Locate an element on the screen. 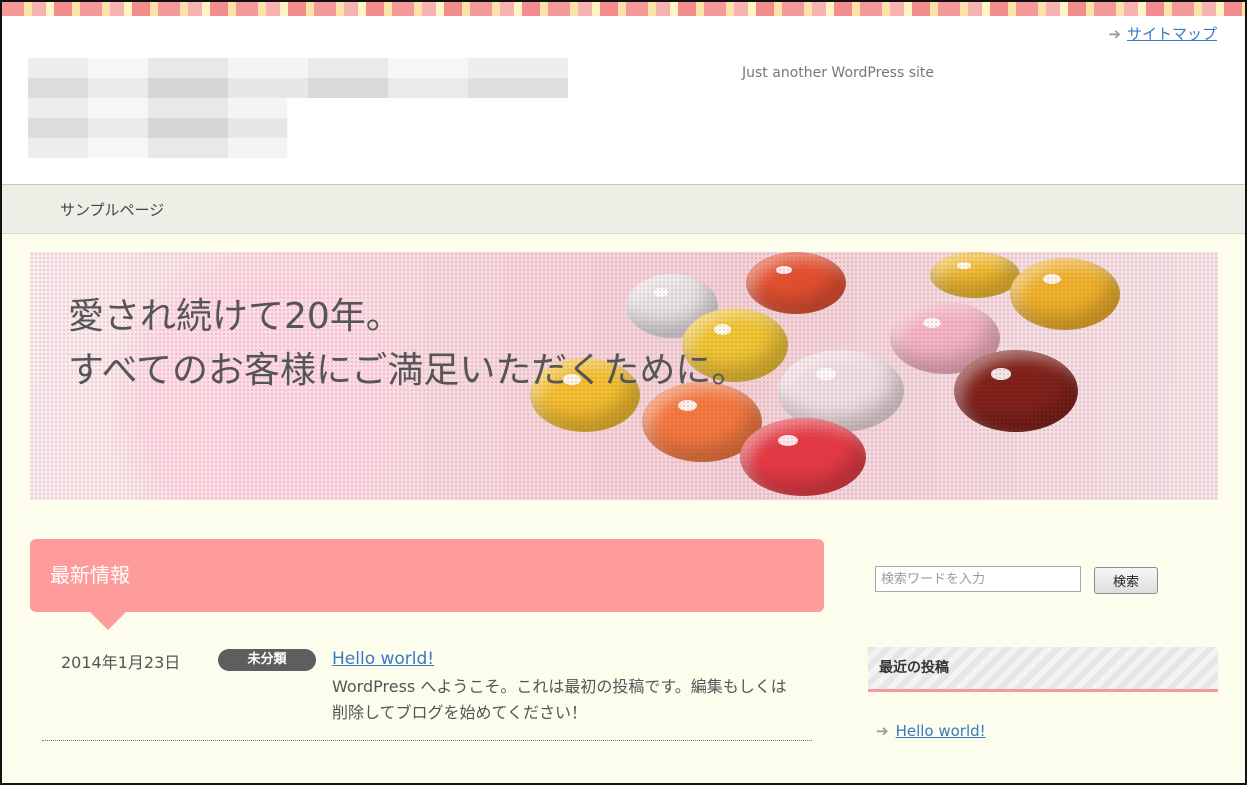  post-title-link: Hello world! is located at coordinates (383, 659).